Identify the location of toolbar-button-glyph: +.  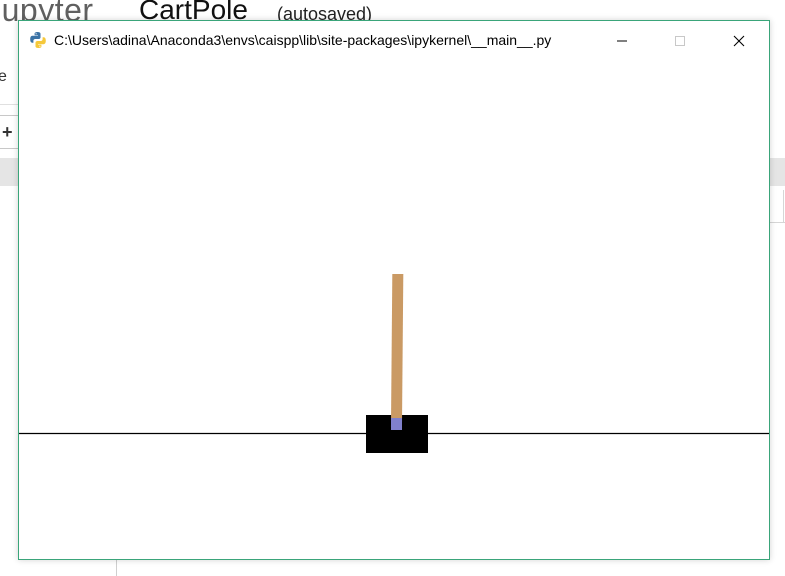
(7, 132).